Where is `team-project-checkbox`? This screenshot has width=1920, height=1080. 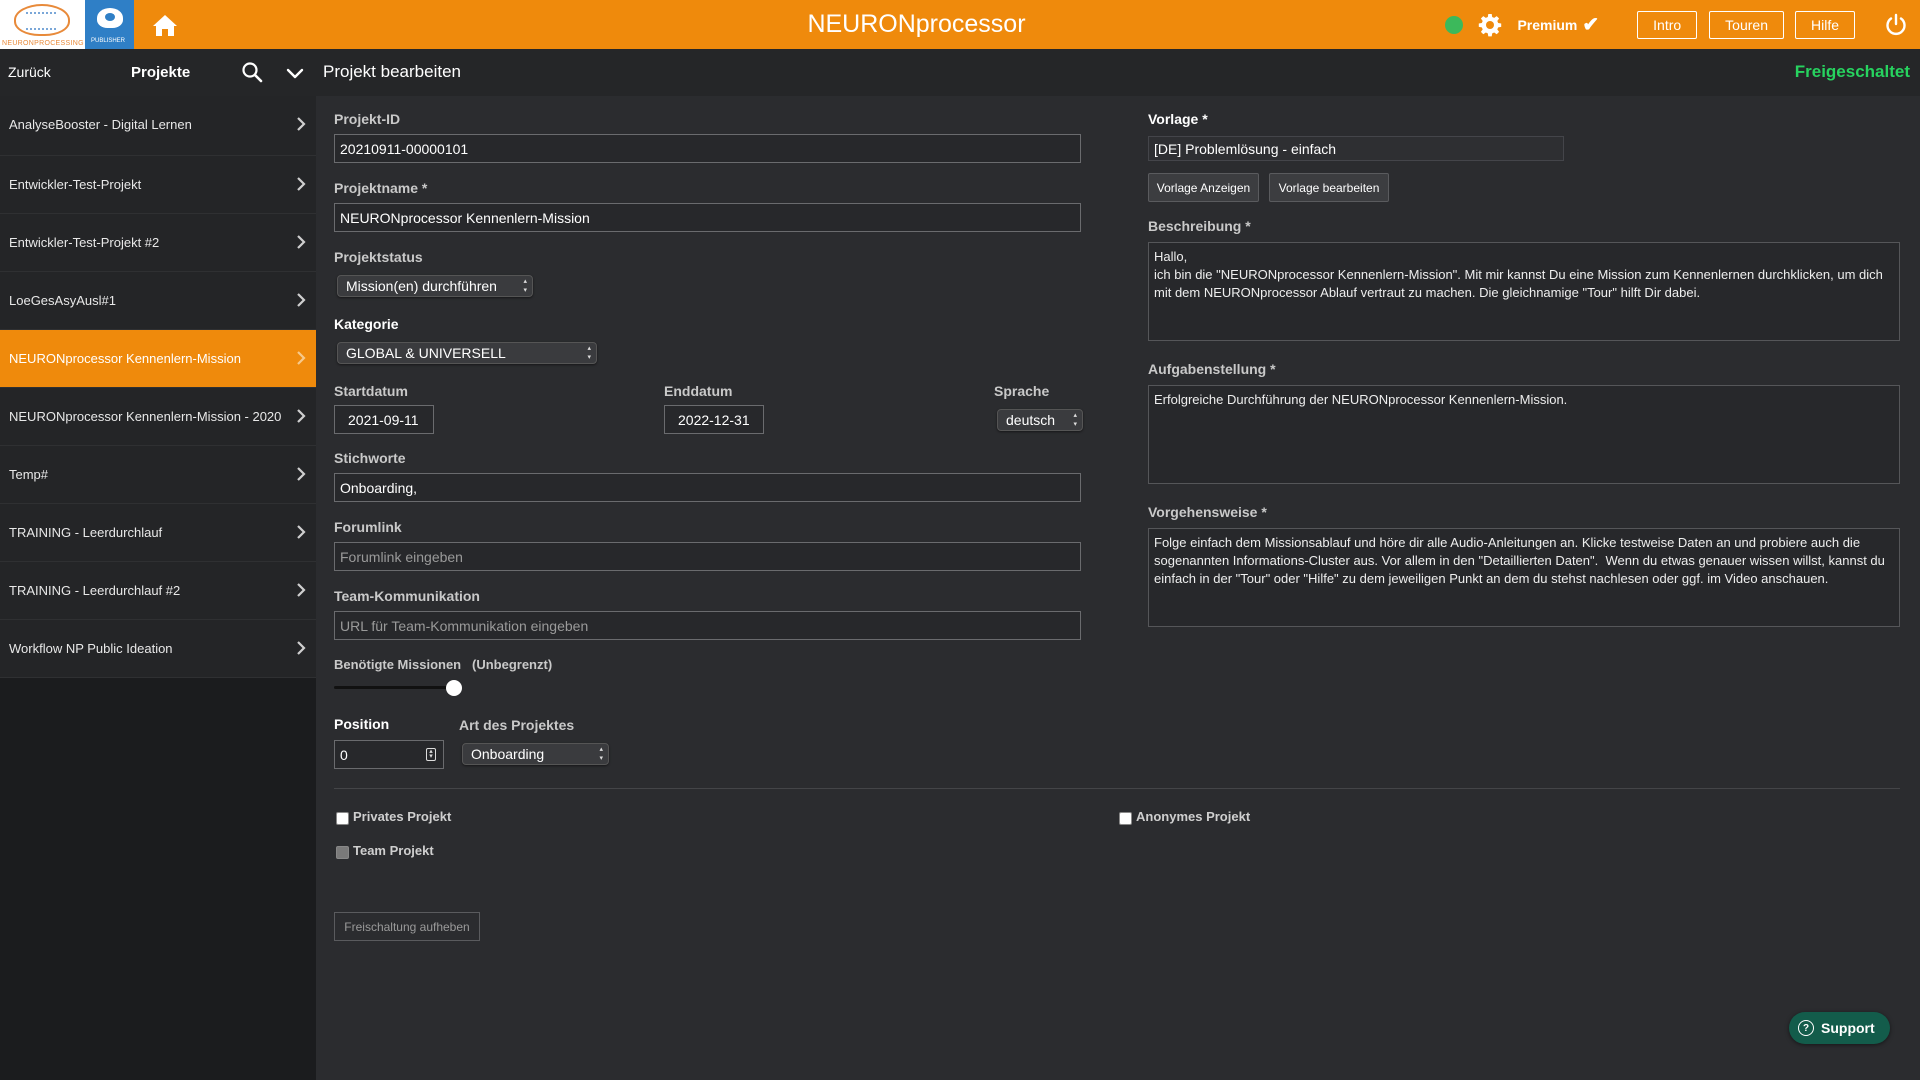 team-project-checkbox is located at coordinates (342, 852).